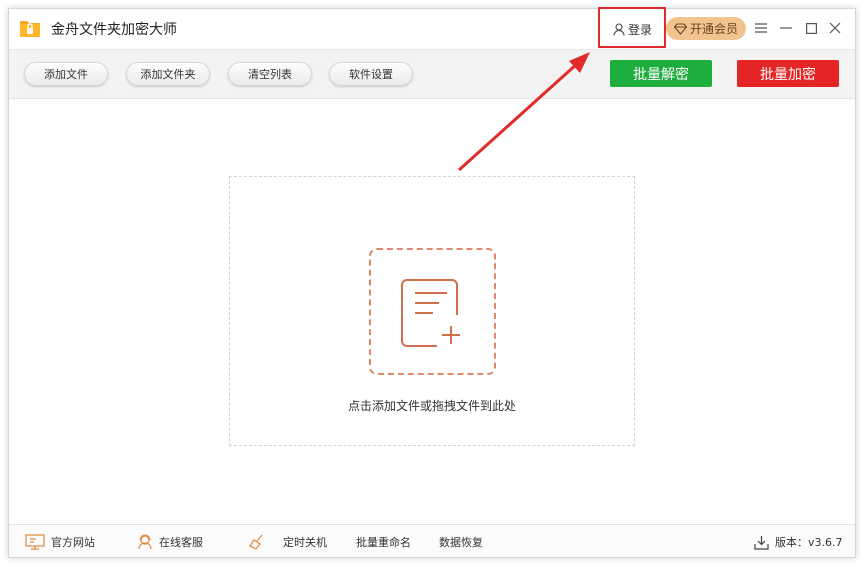 This screenshot has height=567, width=864. What do you see at coordinates (30, 28) in the screenshot?
I see `folder-lock-icon` at bounding box center [30, 28].